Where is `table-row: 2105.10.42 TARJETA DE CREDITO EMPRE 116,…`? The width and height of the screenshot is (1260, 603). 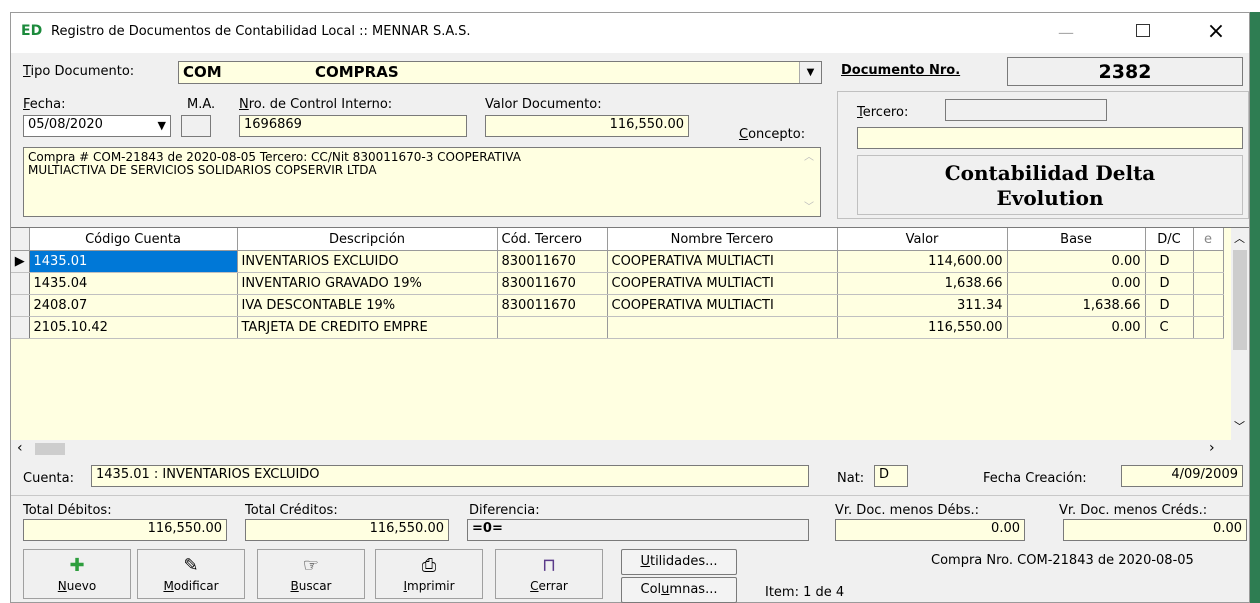
table-row: 2105.10.42 TARJETA DE CREDITO EMPRE 116,… is located at coordinates (617, 327).